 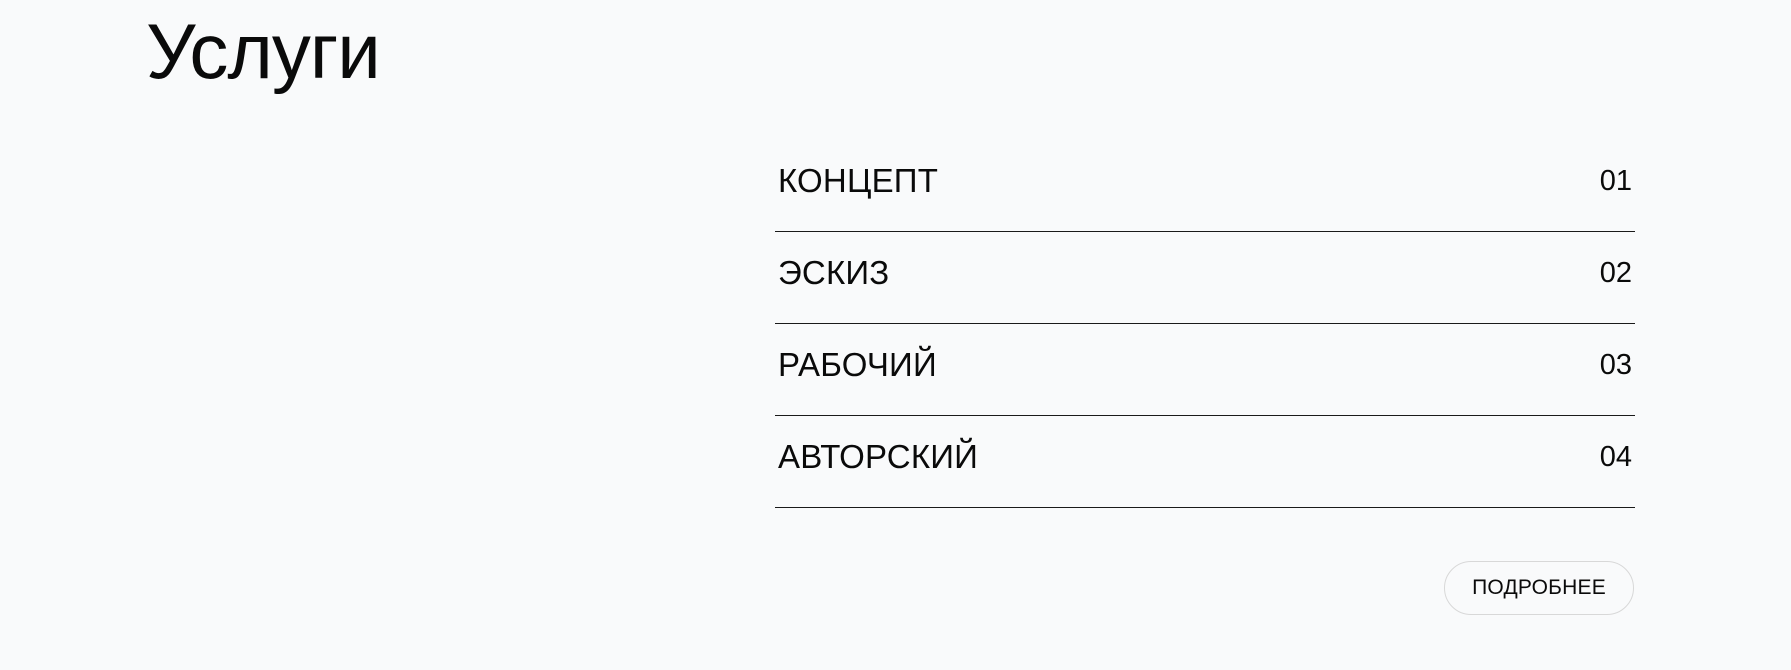 I want to click on service-number: 04, so click(x=1615, y=457).